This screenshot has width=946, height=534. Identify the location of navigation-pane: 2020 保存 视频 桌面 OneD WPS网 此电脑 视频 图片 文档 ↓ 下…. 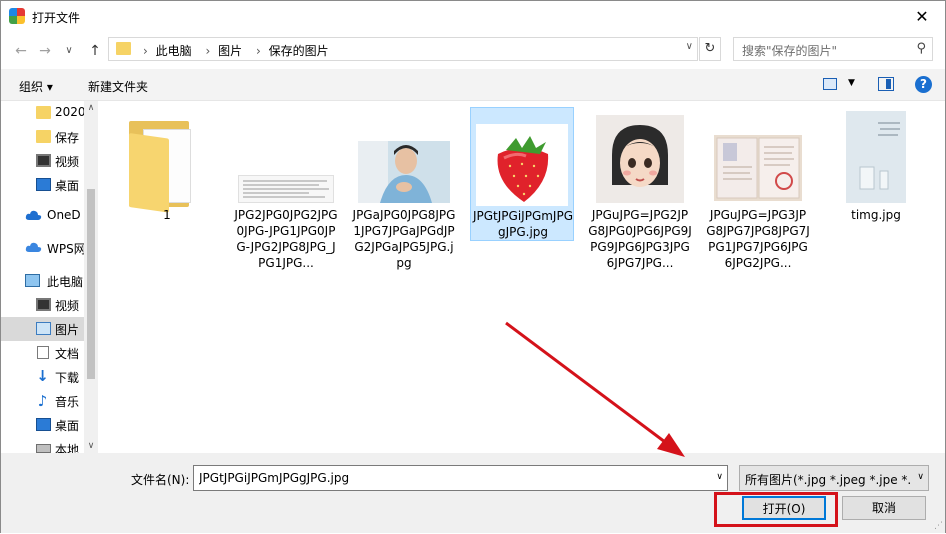
(49, 277).